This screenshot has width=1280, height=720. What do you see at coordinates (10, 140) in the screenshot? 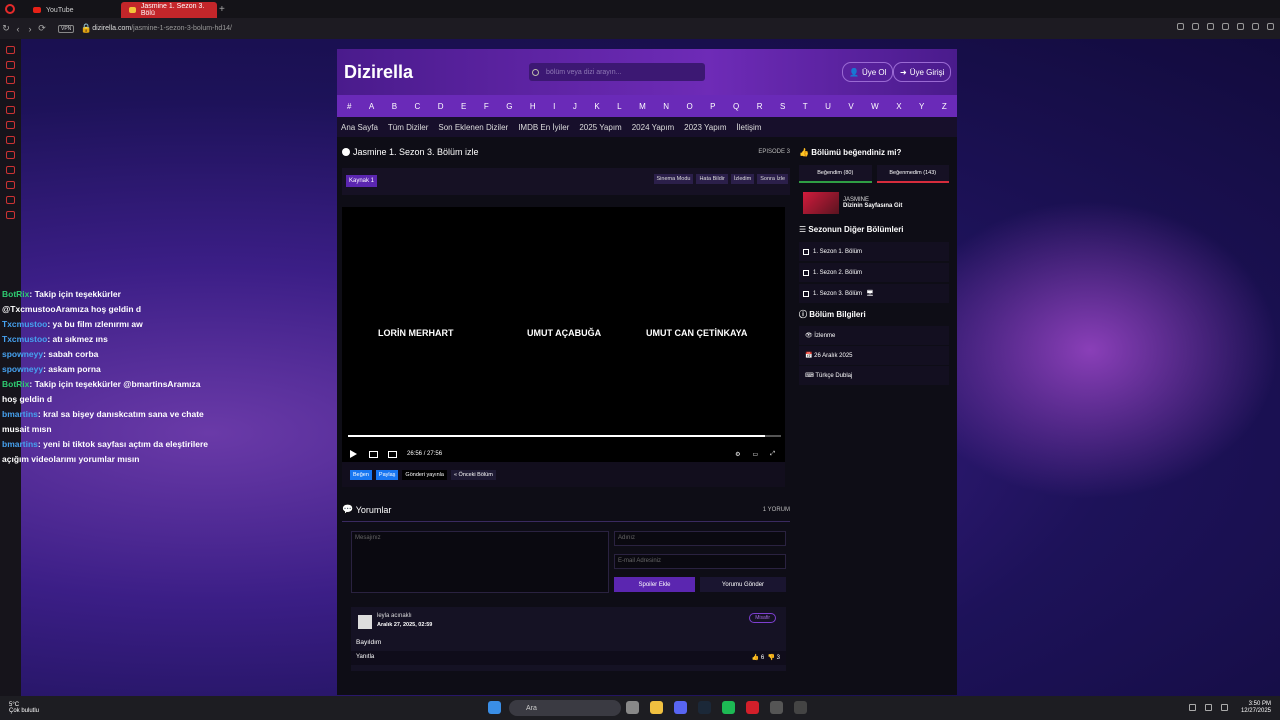
I see `sidebar-flame-icon` at bounding box center [10, 140].